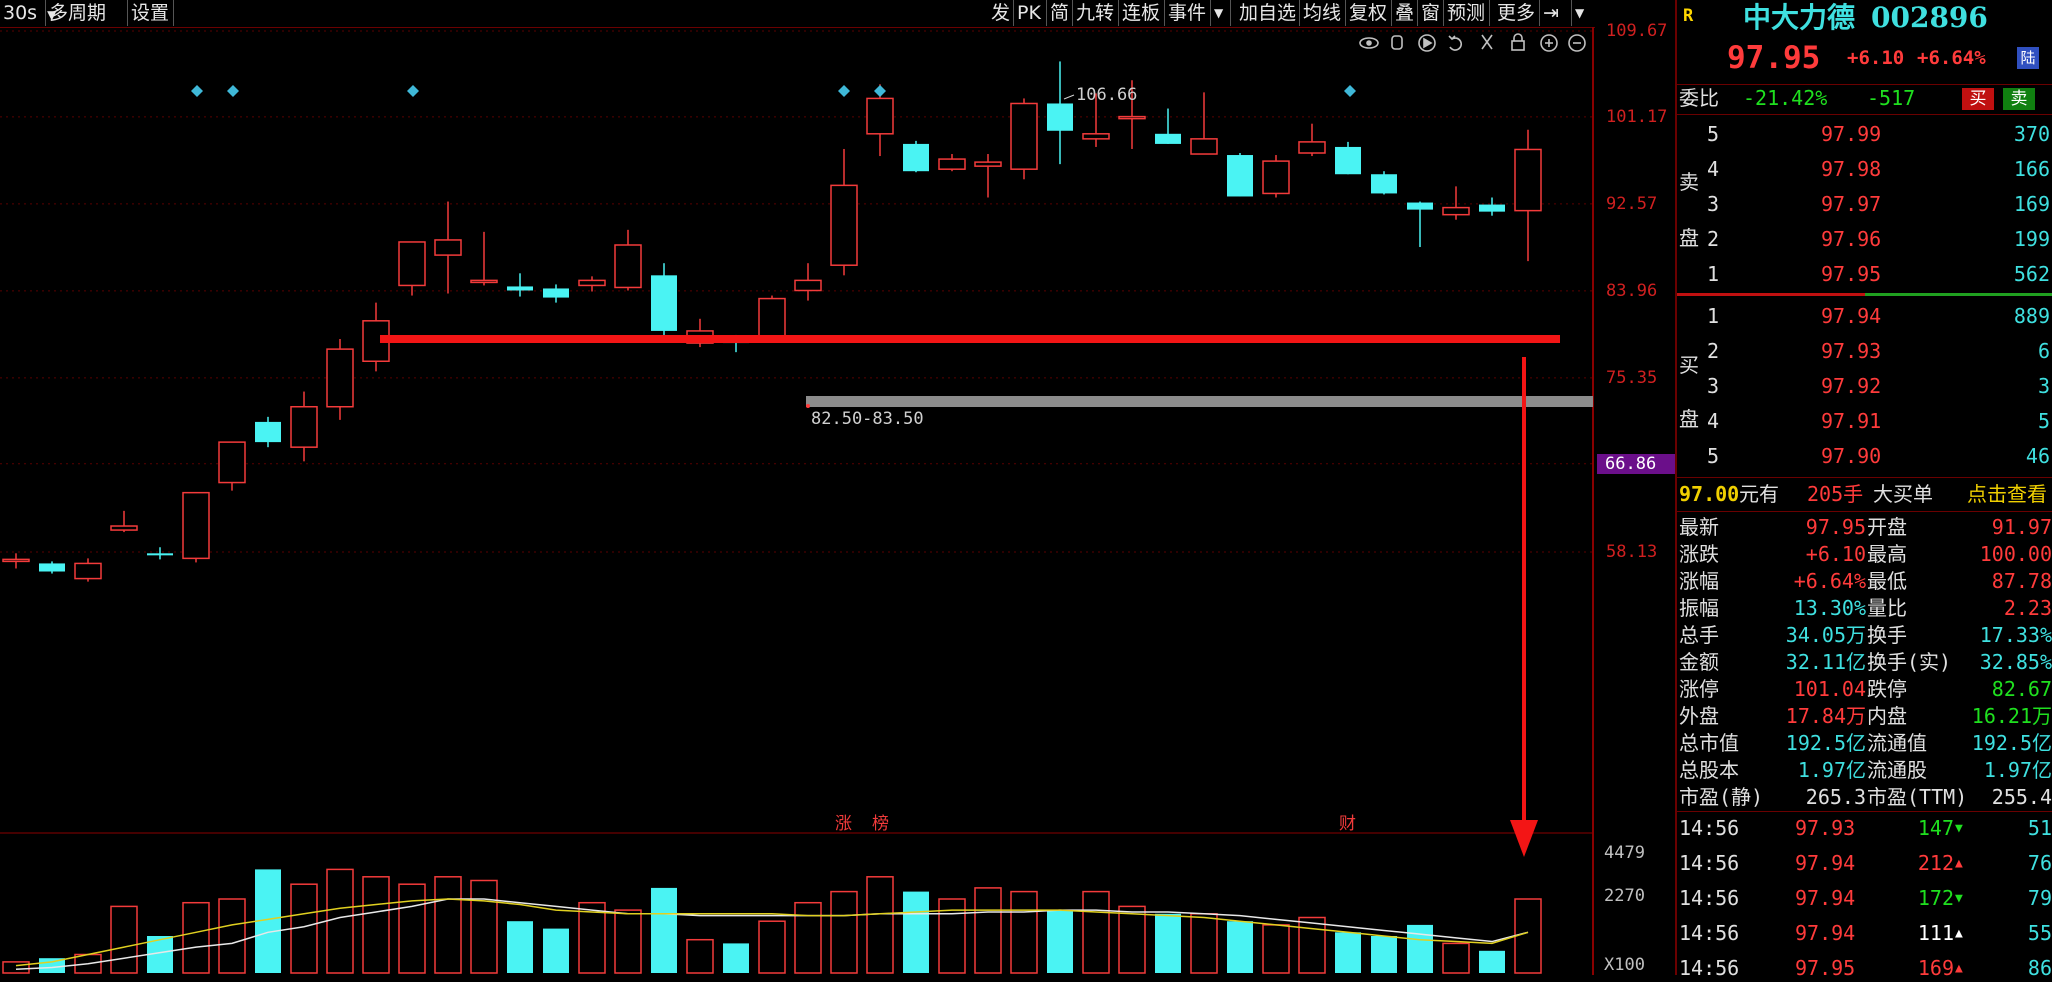 Image resolution: width=2052 pixels, height=982 pixels. Describe the element at coordinates (1864, 770) in the screenshot. I see `stat-row: 总股本 1.97亿 流通股 1.97亿` at that location.